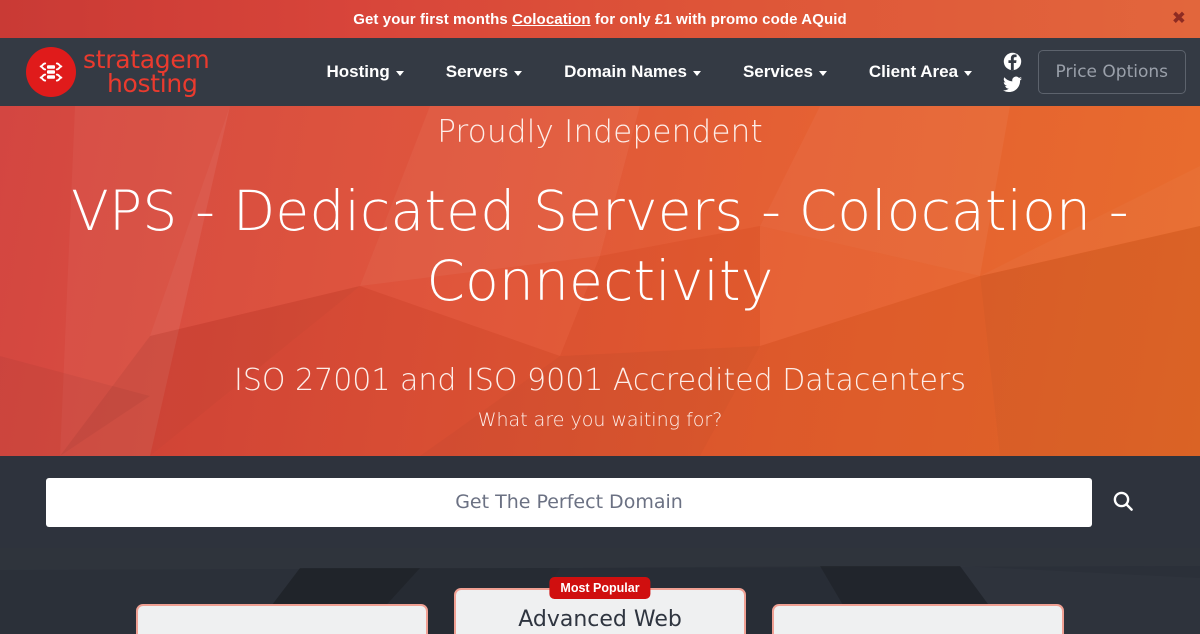  I want to click on search-button, so click(1123, 502).